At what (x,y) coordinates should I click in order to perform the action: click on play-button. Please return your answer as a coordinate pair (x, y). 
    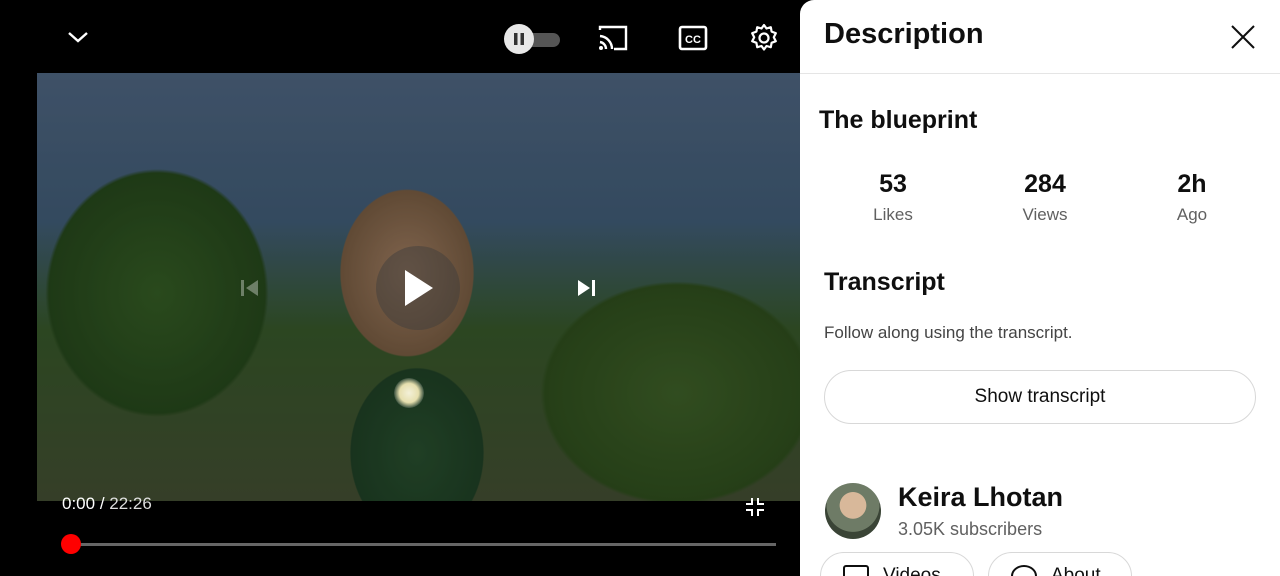
    Looking at the image, I should click on (418, 288).